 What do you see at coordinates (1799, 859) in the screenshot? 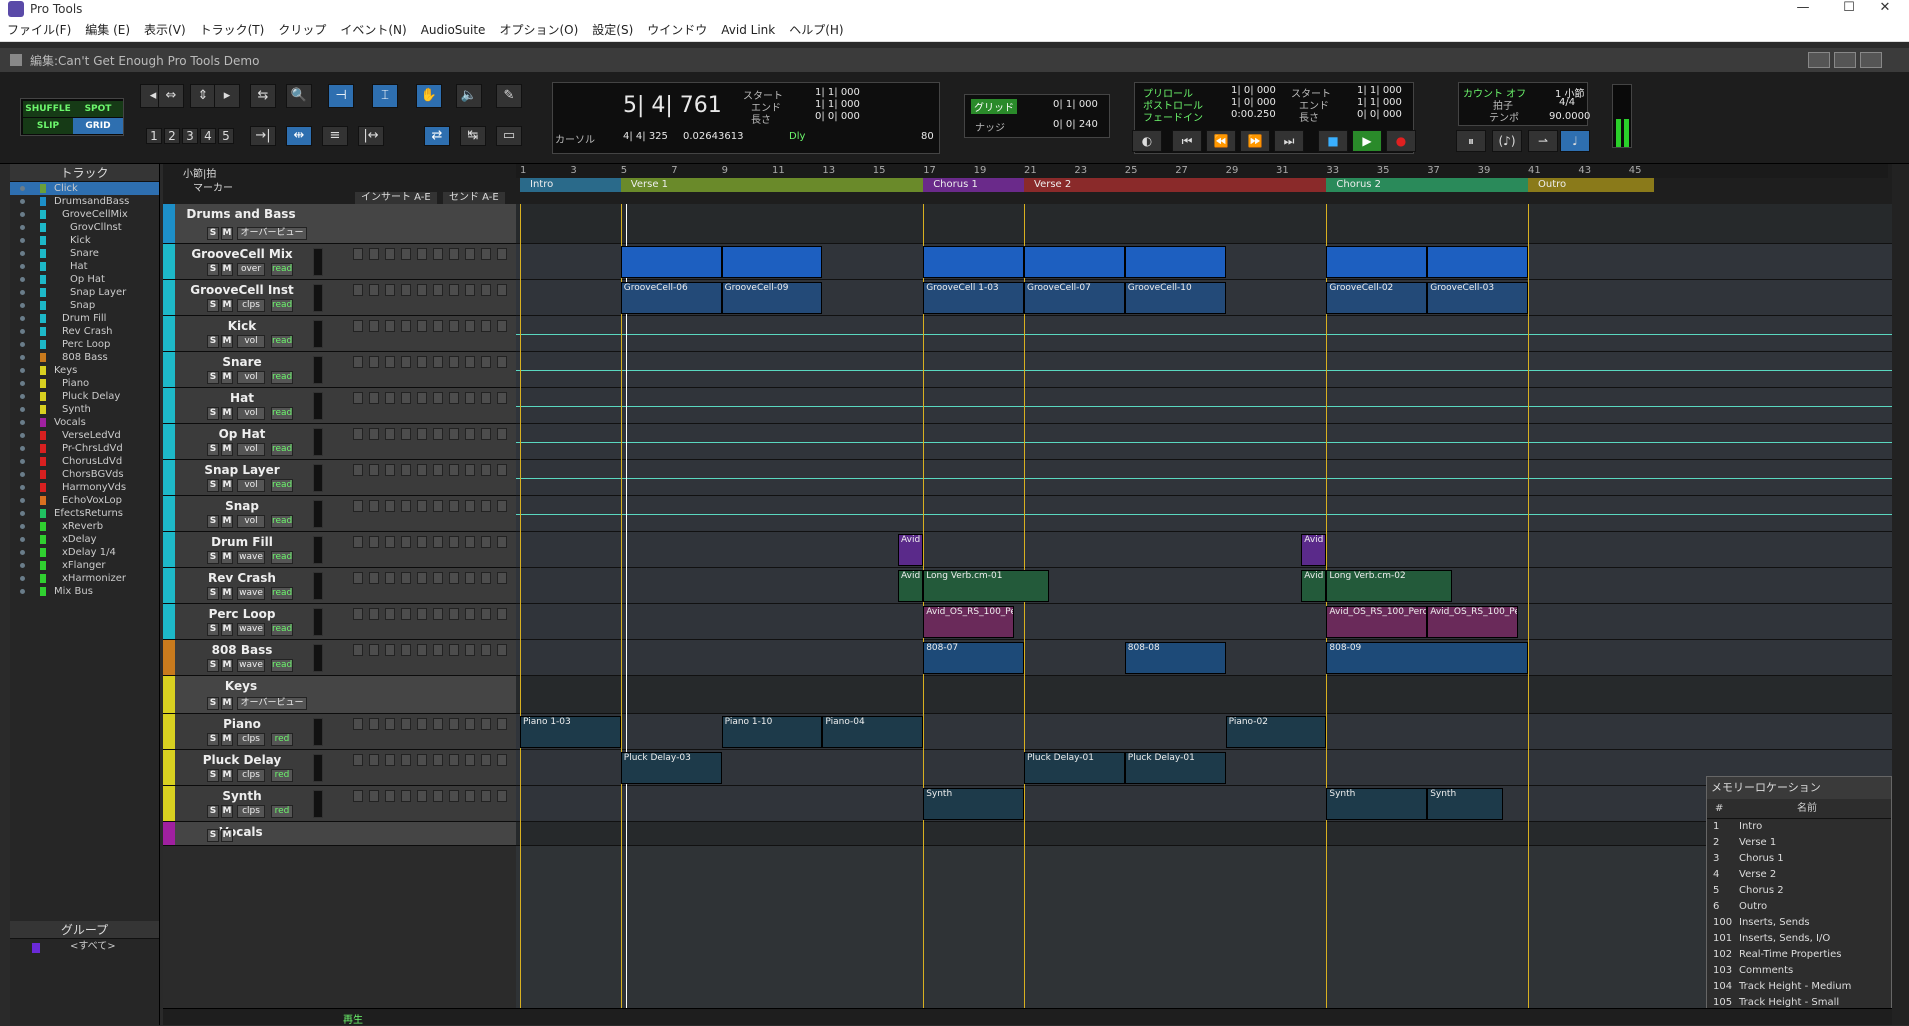
I see `memory-location-row: 3 Chorus 1` at bounding box center [1799, 859].